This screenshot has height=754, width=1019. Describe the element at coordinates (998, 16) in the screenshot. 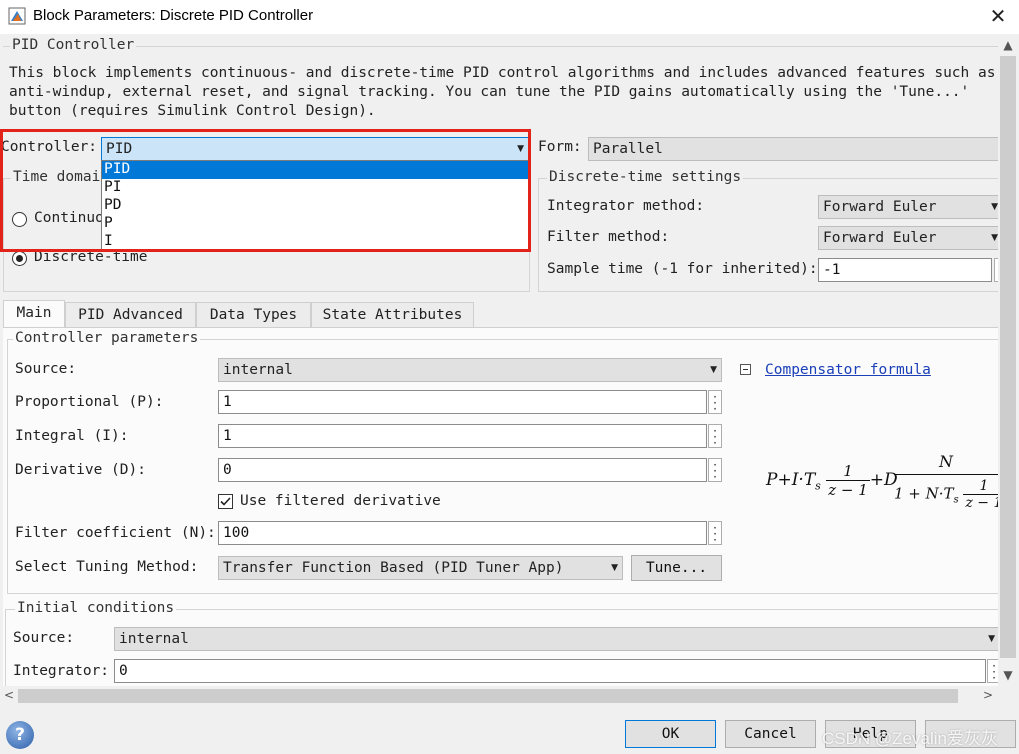

I see `close-icon: ✕` at that location.